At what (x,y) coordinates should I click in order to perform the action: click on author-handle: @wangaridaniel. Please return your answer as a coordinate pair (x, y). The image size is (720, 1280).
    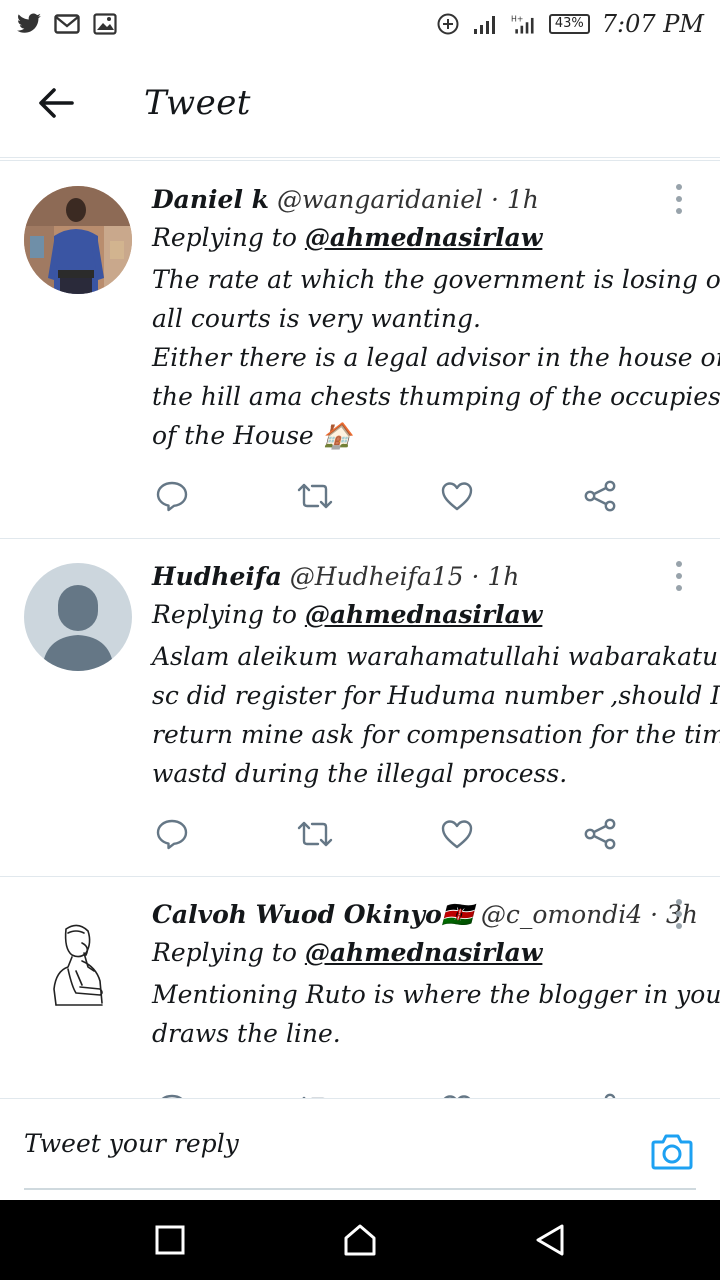
    Looking at the image, I should click on (380, 199).